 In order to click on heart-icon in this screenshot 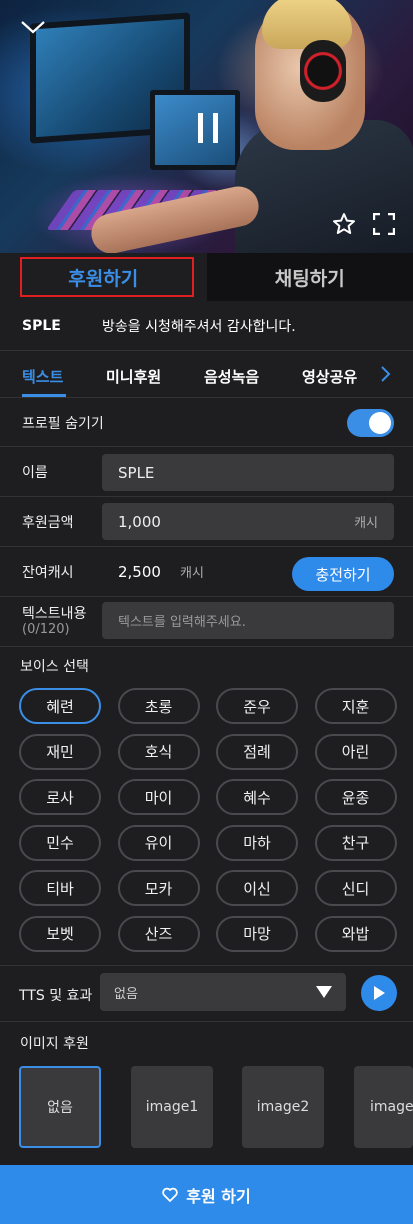, I will do `click(170, 1194)`.